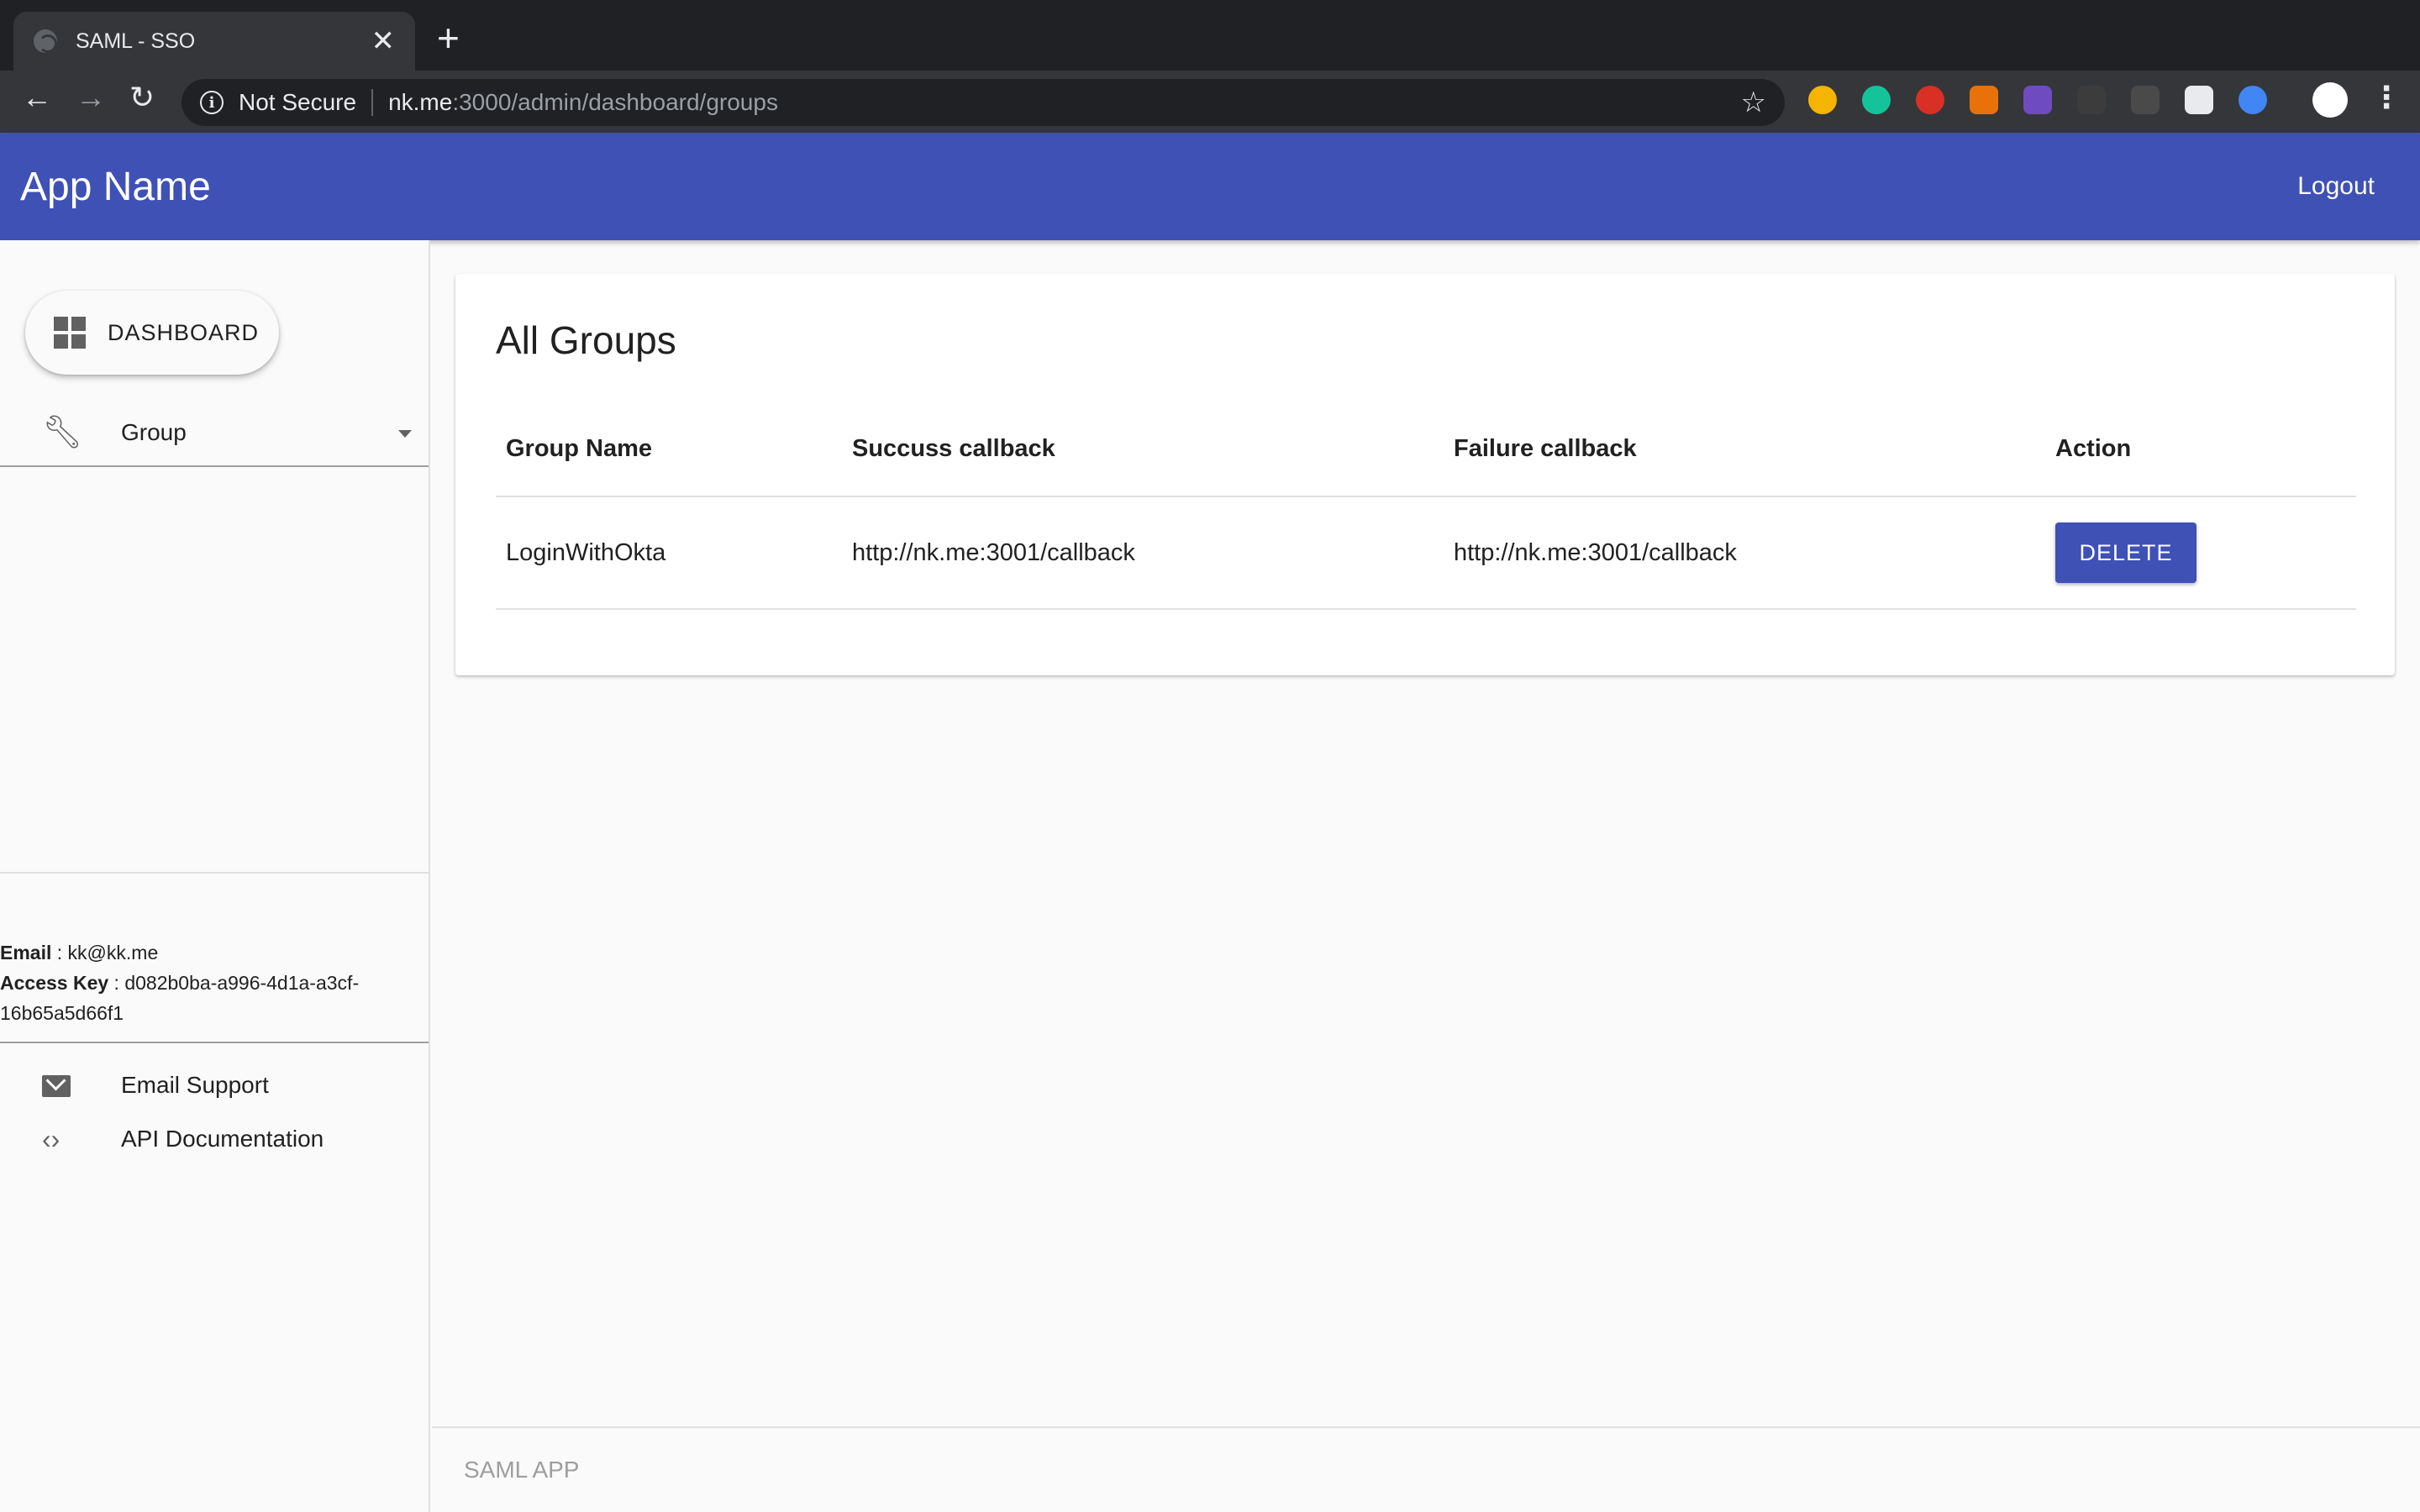  I want to click on profile-avatar, so click(2330, 100).